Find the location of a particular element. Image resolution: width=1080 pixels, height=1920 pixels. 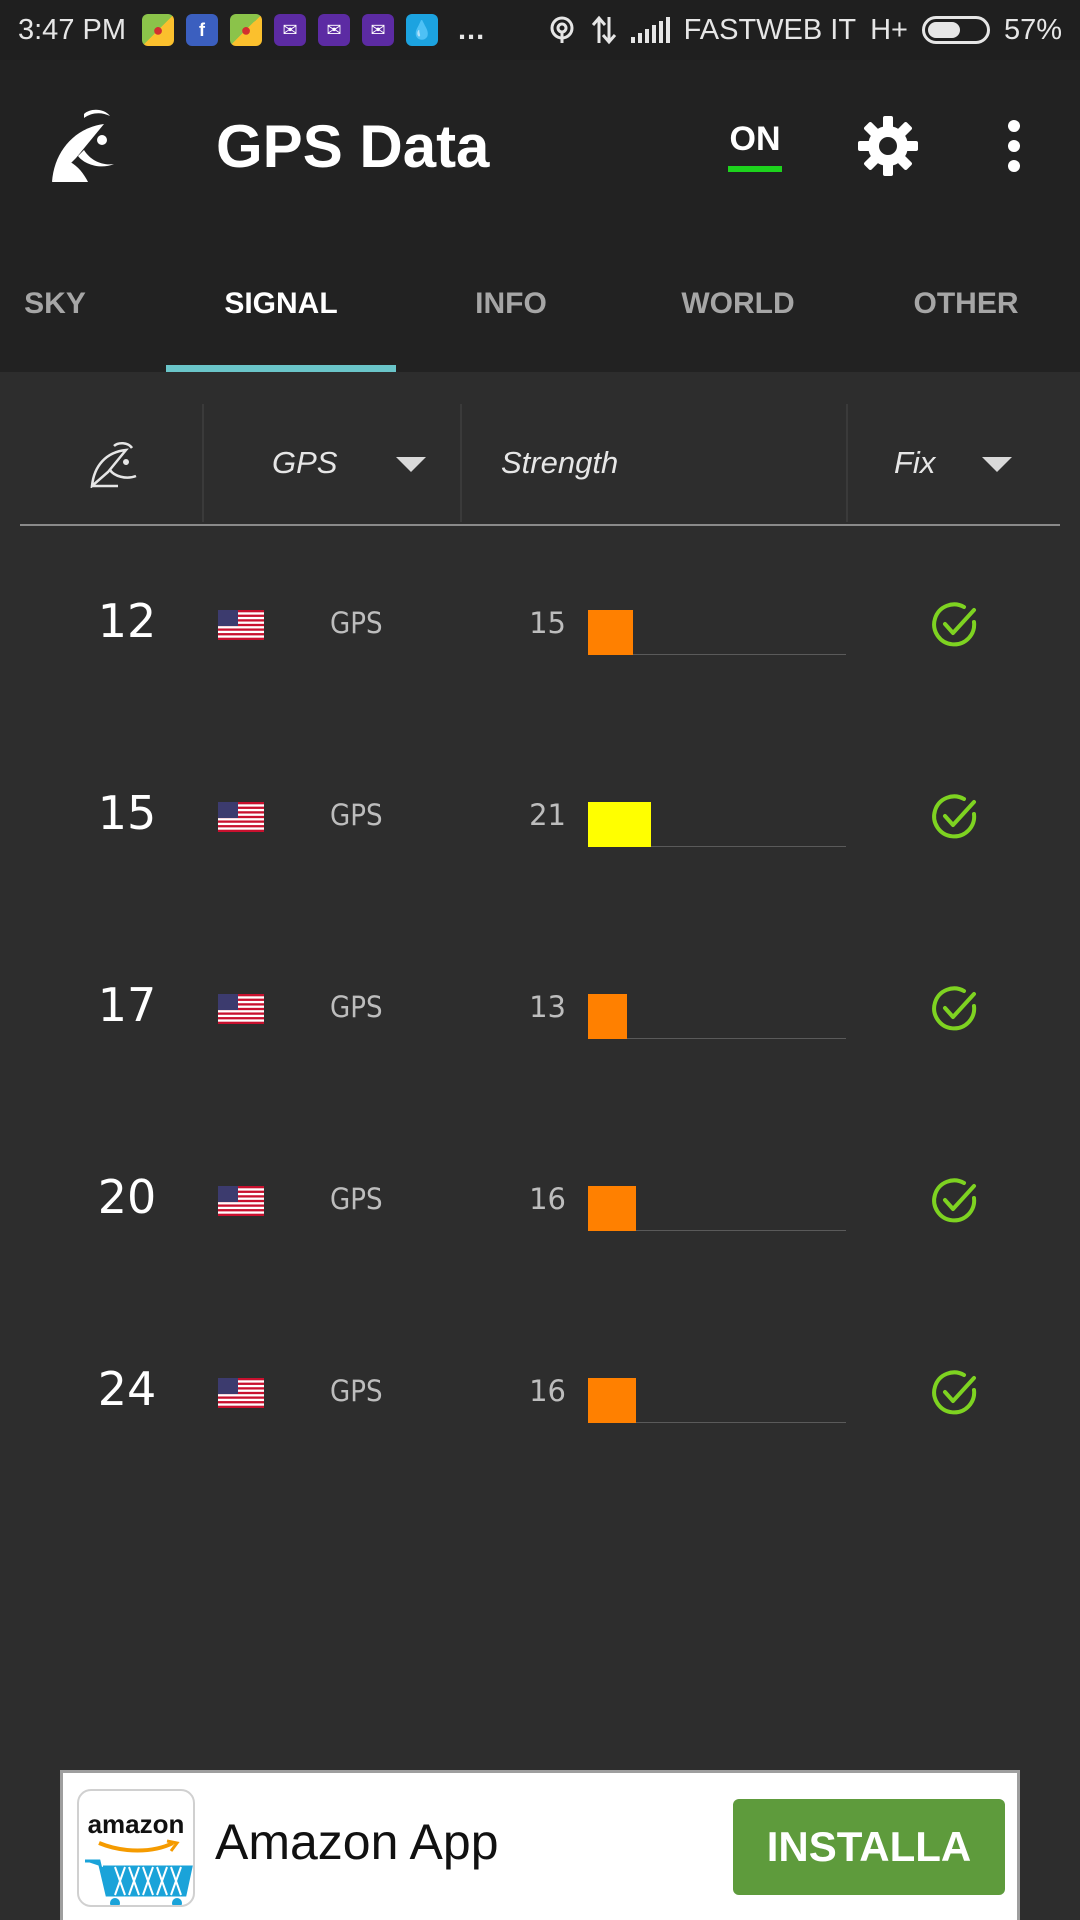

satellite-row: 12 GPS 15 is located at coordinates (540, 624).